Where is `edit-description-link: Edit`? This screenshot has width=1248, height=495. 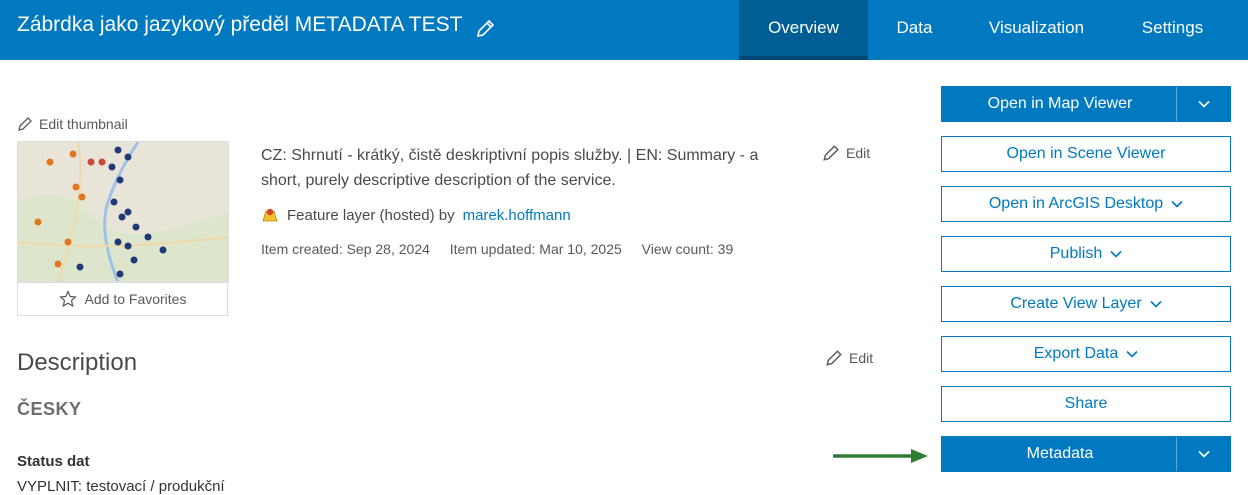
edit-description-link: Edit is located at coordinates (849, 358).